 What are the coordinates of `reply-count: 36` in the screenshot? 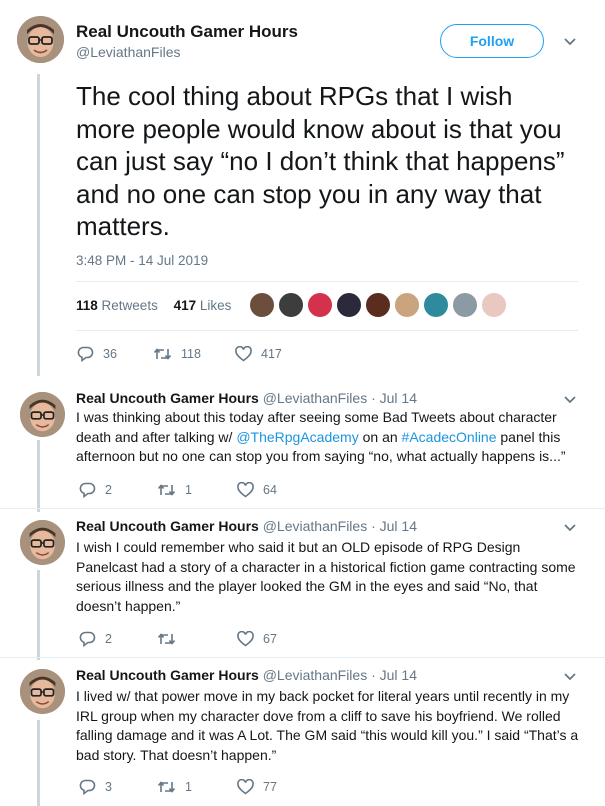 It's located at (110, 354).